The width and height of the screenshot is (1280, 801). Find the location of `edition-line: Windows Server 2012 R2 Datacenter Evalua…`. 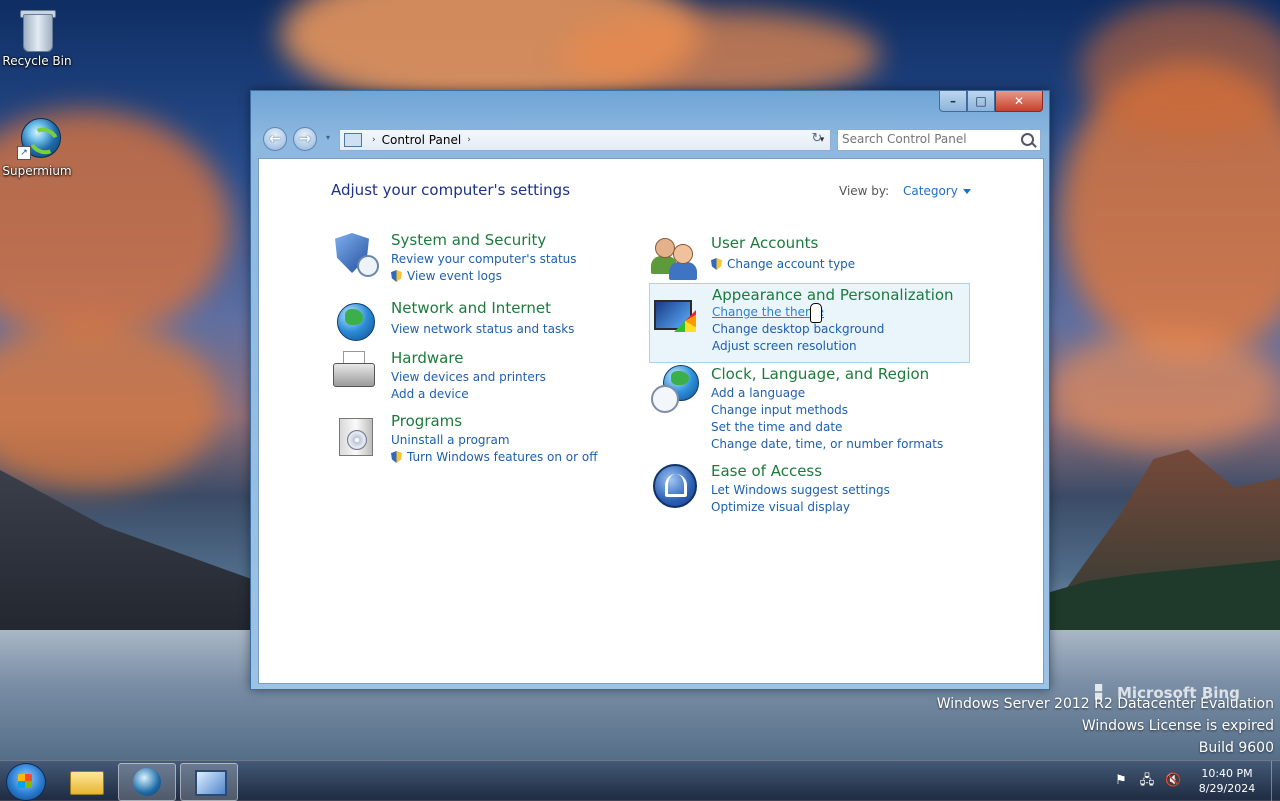

edition-line: Windows Server 2012 R2 Datacenter Evalua… is located at coordinates (1105, 704).